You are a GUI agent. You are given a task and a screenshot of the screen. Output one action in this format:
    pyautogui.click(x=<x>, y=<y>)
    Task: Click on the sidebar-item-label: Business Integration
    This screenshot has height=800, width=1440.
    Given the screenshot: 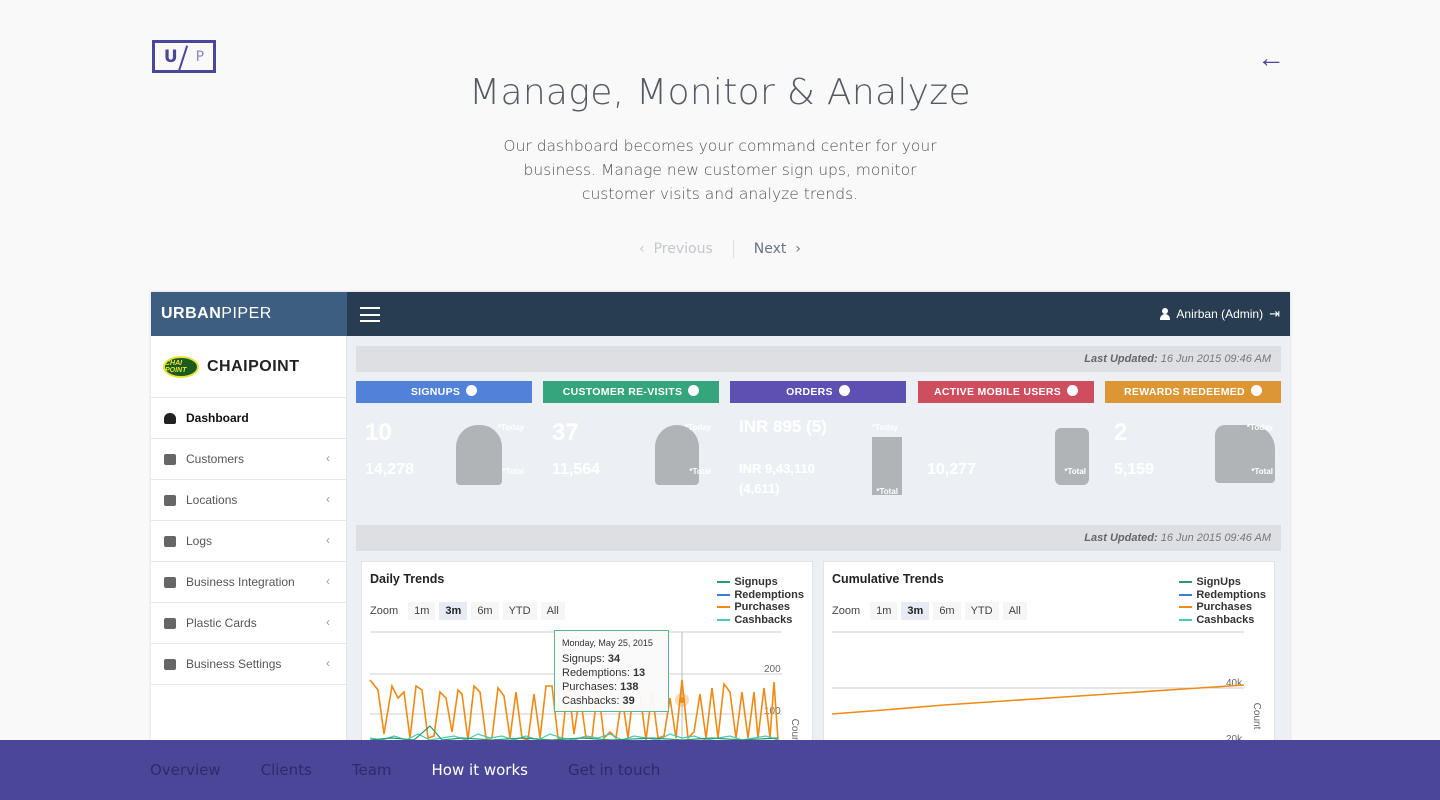 What is the action you would take?
    pyautogui.click(x=240, y=582)
    